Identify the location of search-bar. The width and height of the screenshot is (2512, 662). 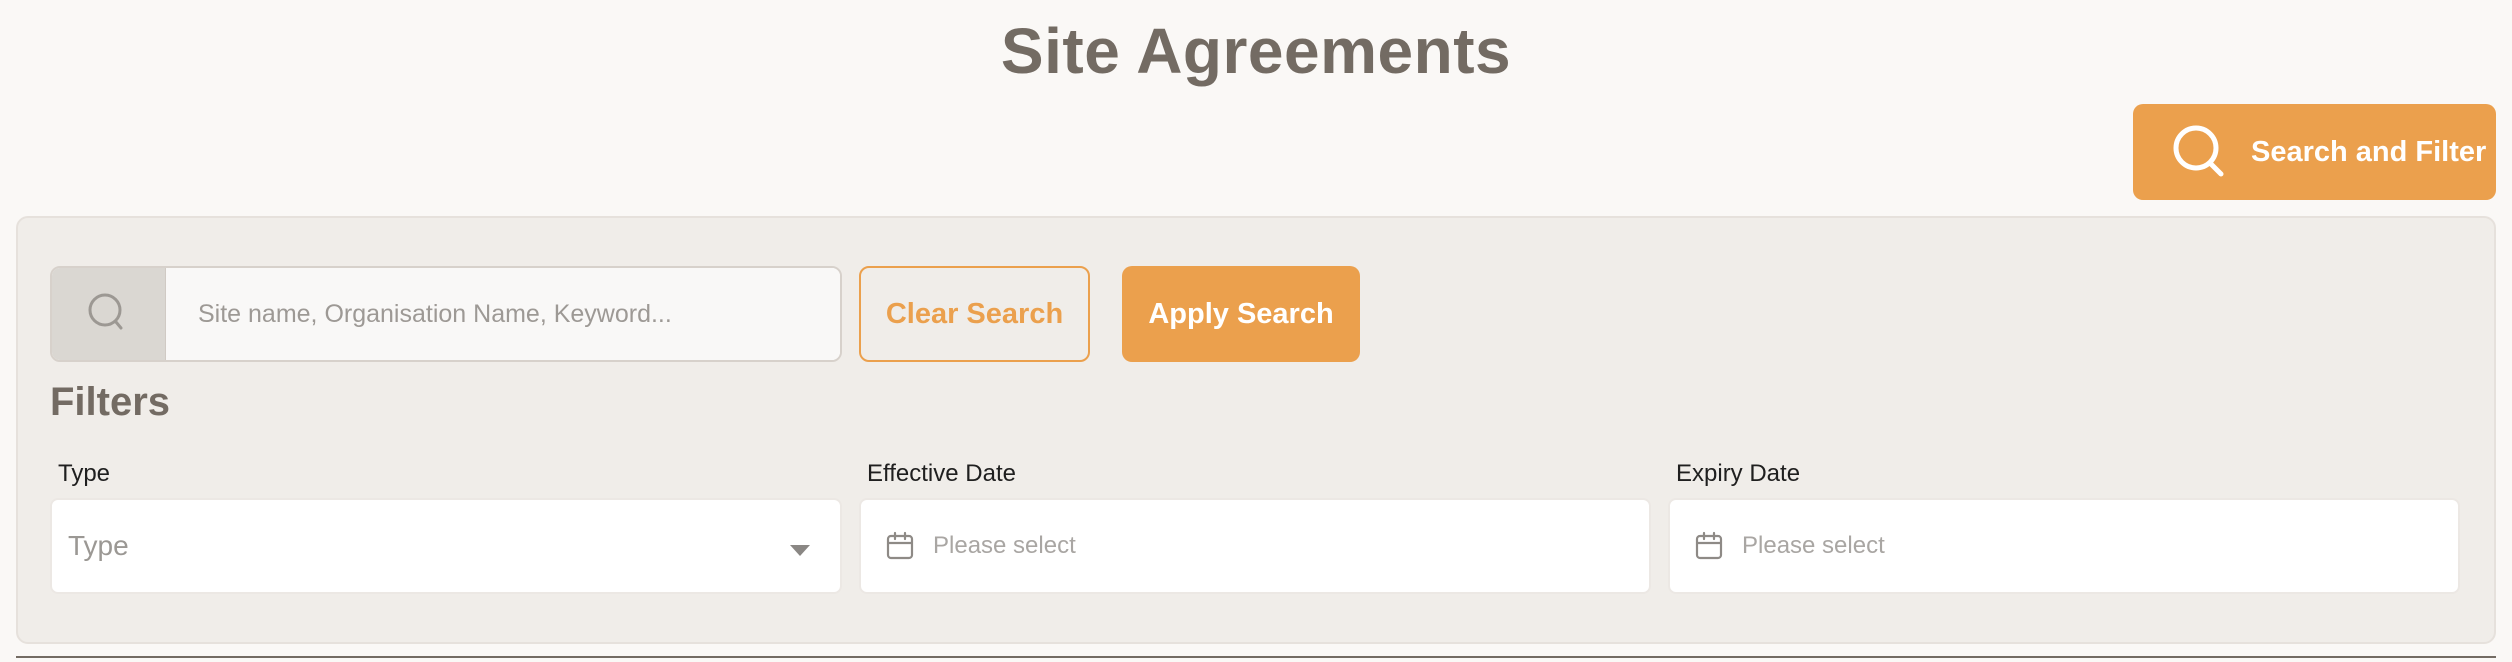
(446, 314).